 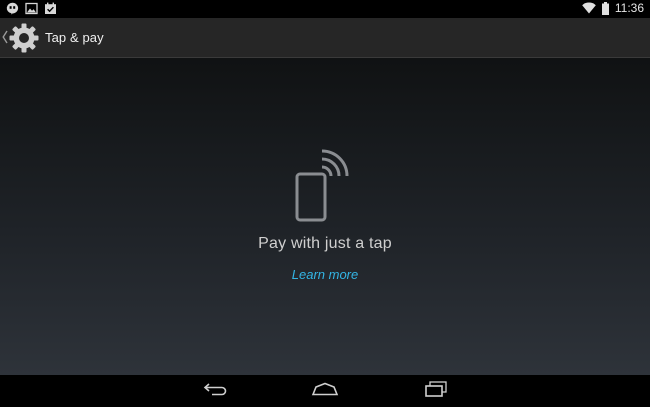 What do you see at coordinates (613, 8) in the screenshot?
I see `system-status-icons: 11:36` at bounding box center [613, 8].